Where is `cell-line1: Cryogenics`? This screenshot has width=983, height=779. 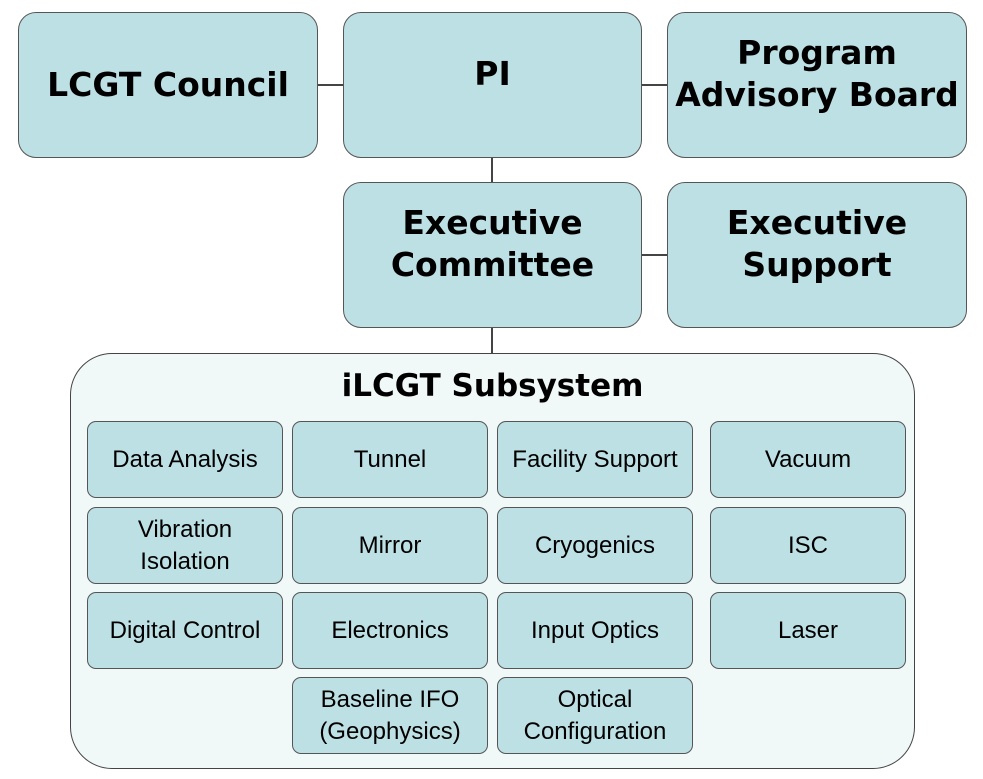 cell-line1: Cryogenics is located at coordinates (595, 545).